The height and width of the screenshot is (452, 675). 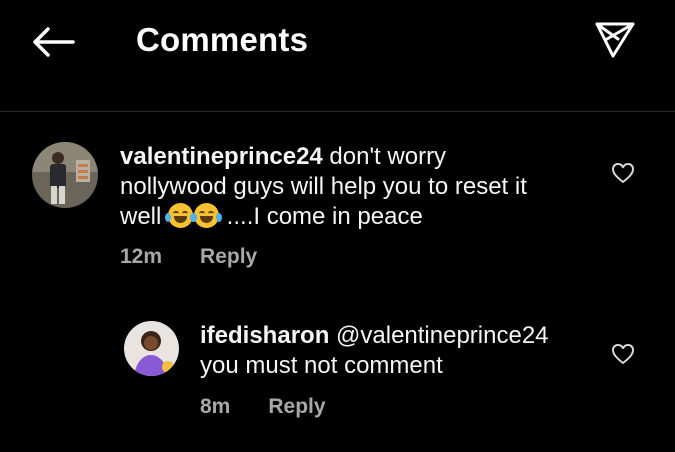 I want to click on comment-text-part: well, so click(x=144, y=216).